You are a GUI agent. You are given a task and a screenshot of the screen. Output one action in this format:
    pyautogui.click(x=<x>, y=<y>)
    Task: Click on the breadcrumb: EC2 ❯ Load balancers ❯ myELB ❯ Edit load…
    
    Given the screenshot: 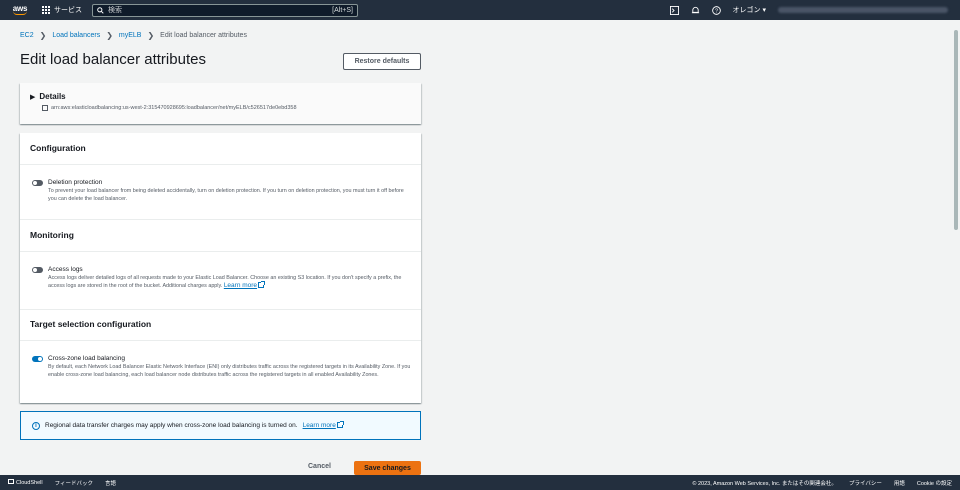 What is the action you would take?
    pyautogui.click(x=133, y=35)
    